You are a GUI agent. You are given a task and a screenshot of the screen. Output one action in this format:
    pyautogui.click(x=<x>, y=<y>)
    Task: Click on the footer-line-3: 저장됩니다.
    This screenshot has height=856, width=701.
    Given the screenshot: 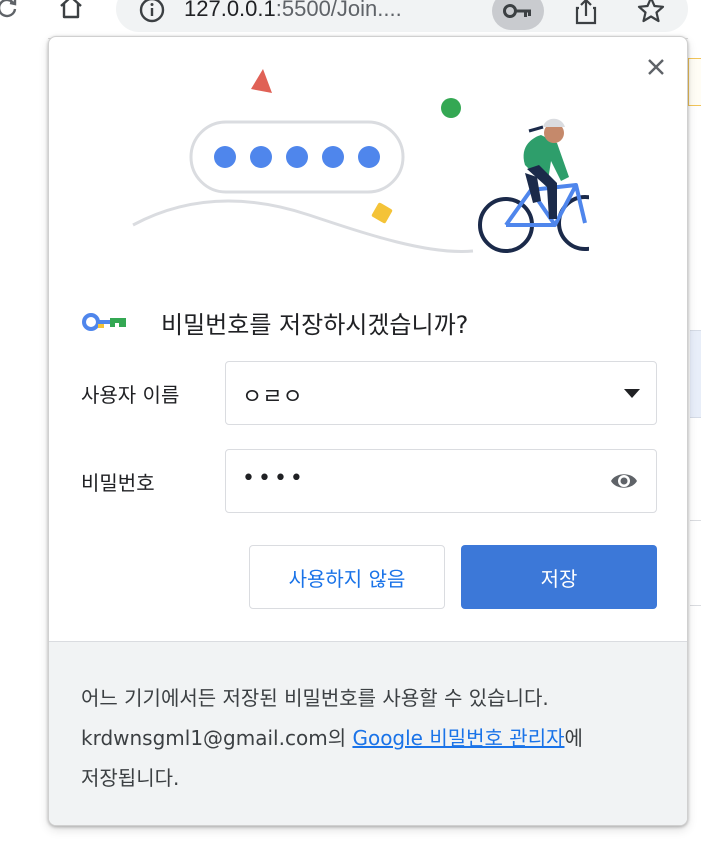 What is the action you would take?
    pyautogui.click(x=130, y=778)
    